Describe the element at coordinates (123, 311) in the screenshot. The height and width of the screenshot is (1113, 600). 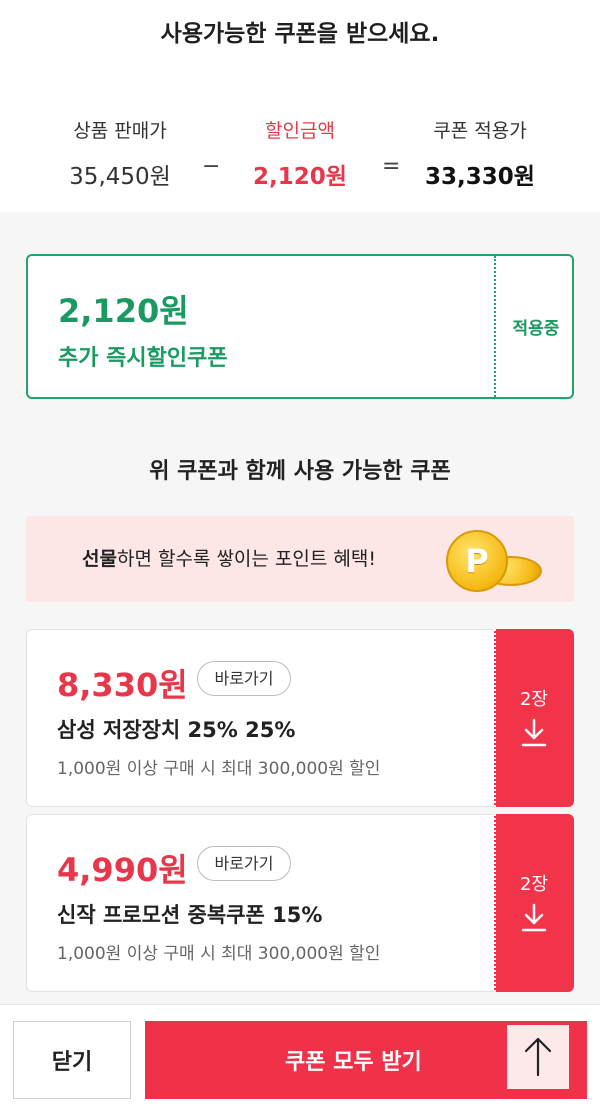
I see `applied-coupon-amount: 2,120원` at that location.